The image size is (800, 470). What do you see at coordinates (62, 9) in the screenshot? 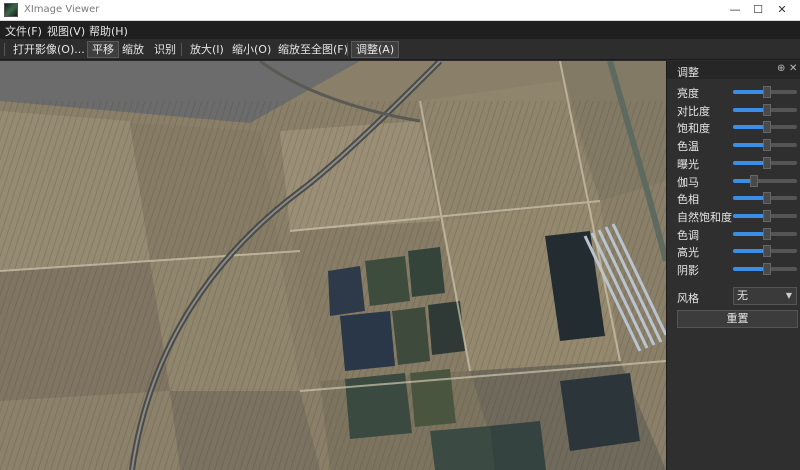
I see `window-title: XImage Viewer` at bounding box center [62, 9].